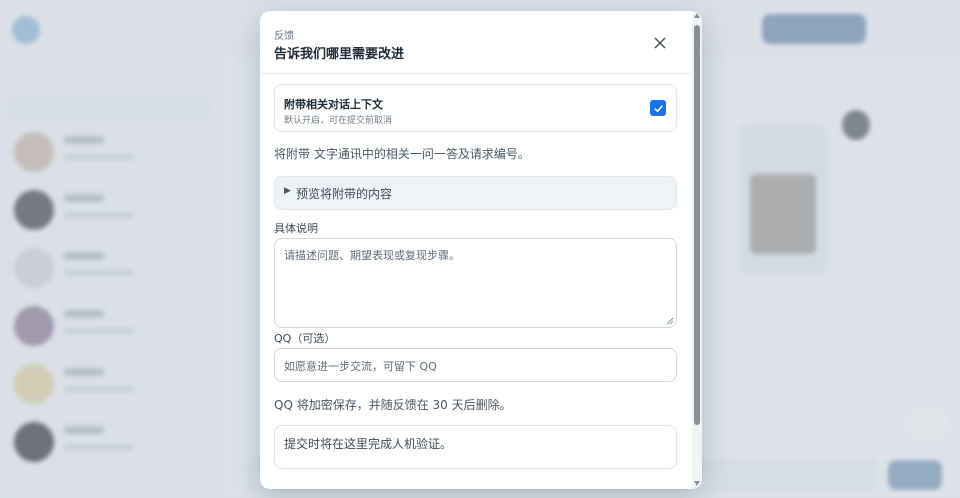  What do you see at coordinates (475, 365) in the screenshot?
I see `qq-input: 如愿意进一步交流，可留下 QQ` at bounding box center [475, 365].